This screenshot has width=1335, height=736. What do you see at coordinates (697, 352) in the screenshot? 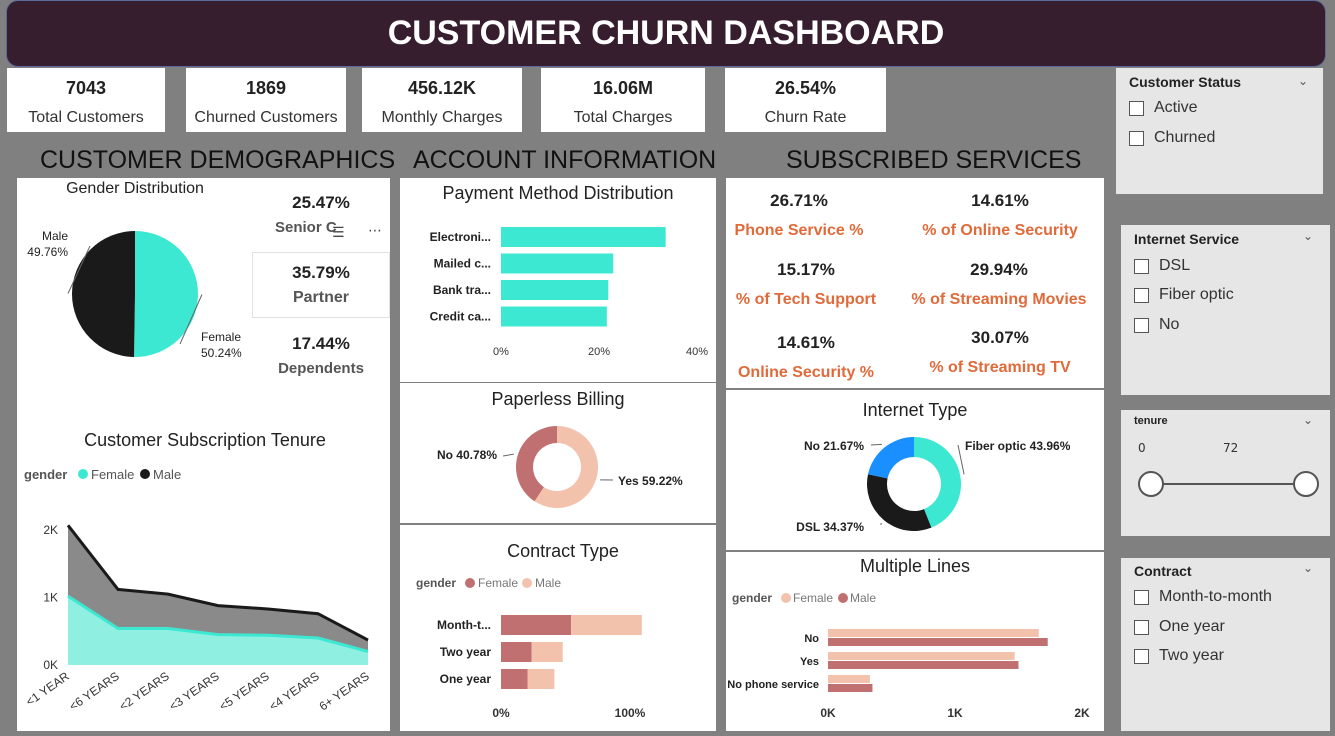
I see `x-tick-label: 40%` at bounding box center [697, 352].